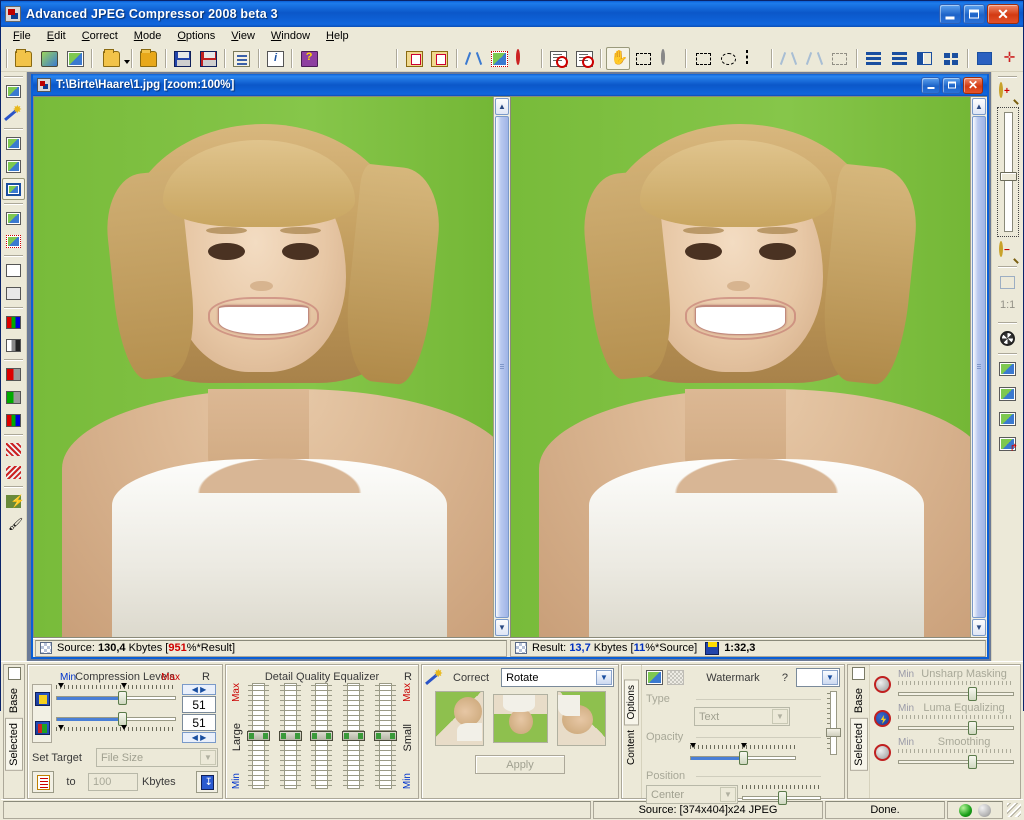 The height and width of the screenshot is (820, 1024). What do you see at coordinates (729, 58) in the screenshot?
I see `ellipse-select-icon` at bounding box center [729, 58].